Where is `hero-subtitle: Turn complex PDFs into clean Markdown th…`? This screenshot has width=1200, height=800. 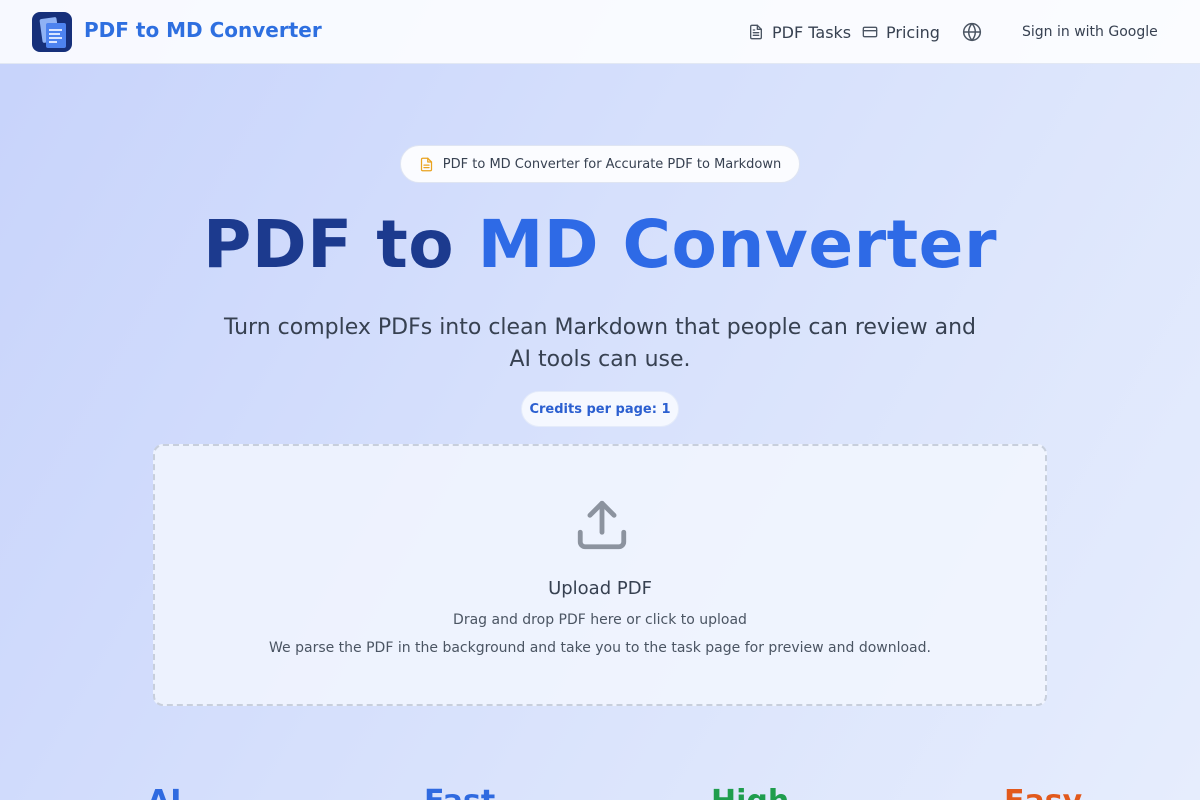
hero-subtitle: Turn complex PDFs into clean Markdown th… is located at coordinates (600, 343).